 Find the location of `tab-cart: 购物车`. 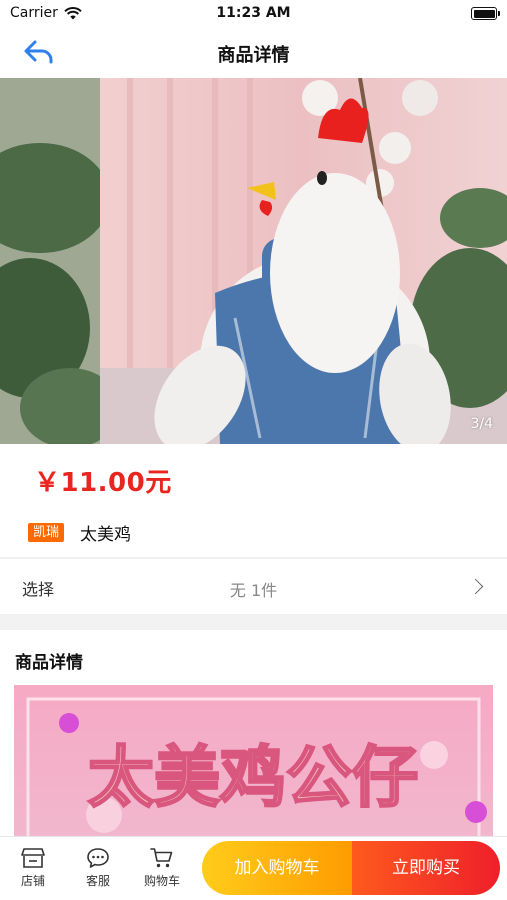

tab-cart: 购物车 is located at coordinates (162, 868).